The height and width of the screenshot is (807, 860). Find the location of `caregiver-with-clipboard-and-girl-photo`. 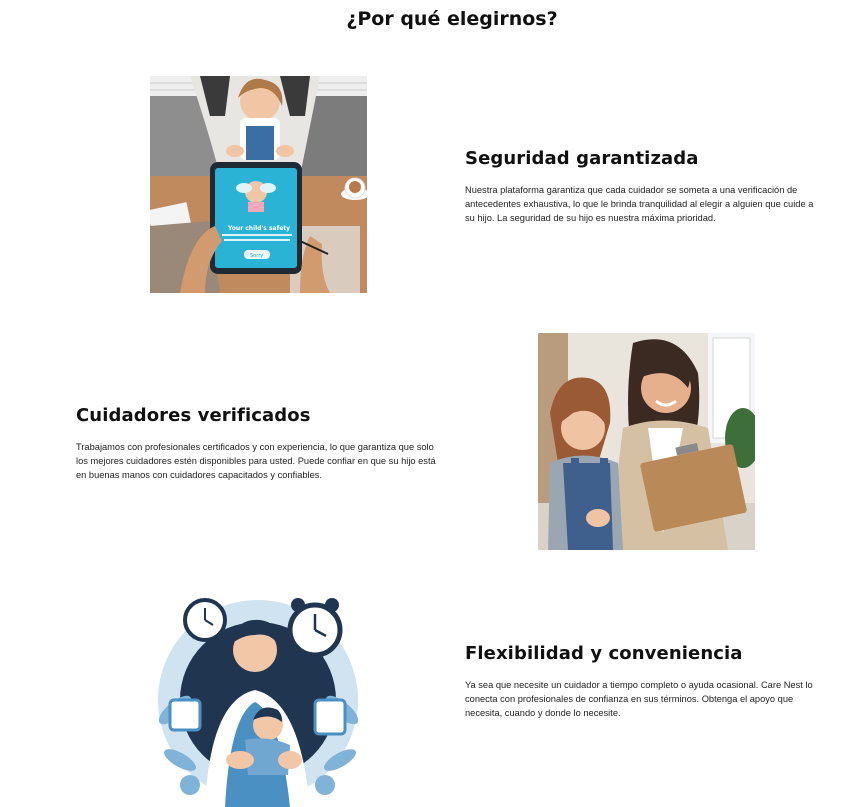

caregiver-with-clipboard-and-girl-photo is located at coordinates (646, 441).